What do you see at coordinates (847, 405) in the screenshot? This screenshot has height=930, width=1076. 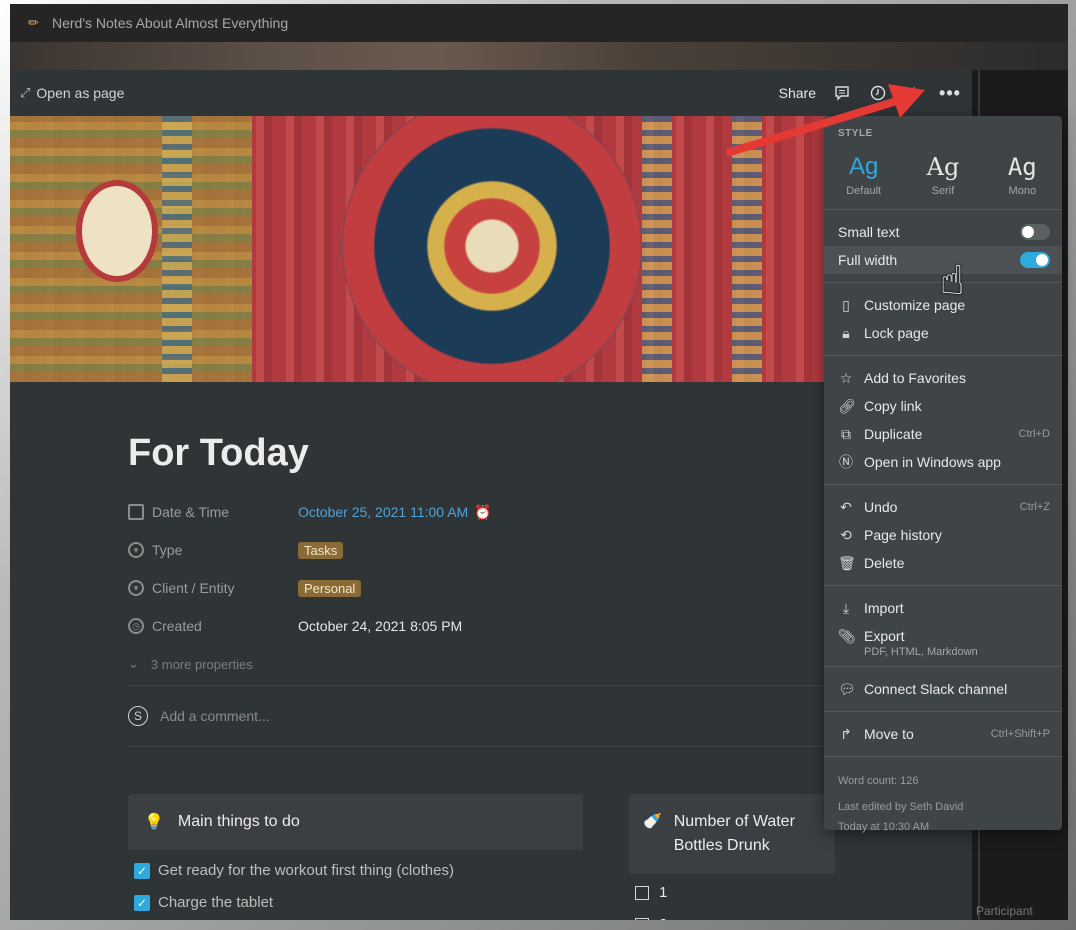 I see `link-icon: 🔗︎` at bounding box center [847, 405].